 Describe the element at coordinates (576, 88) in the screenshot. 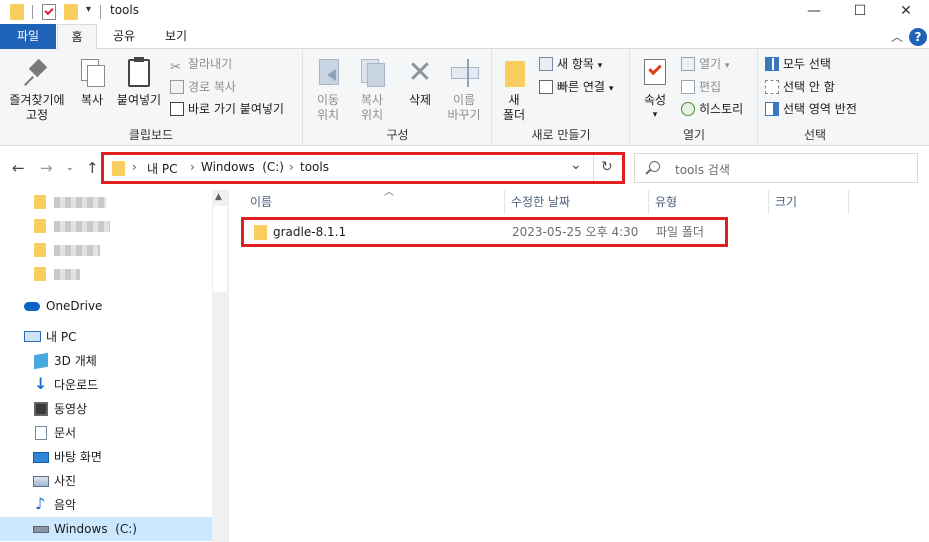

I see `easy-access-button: 빠른 연결 ▾` at that location.